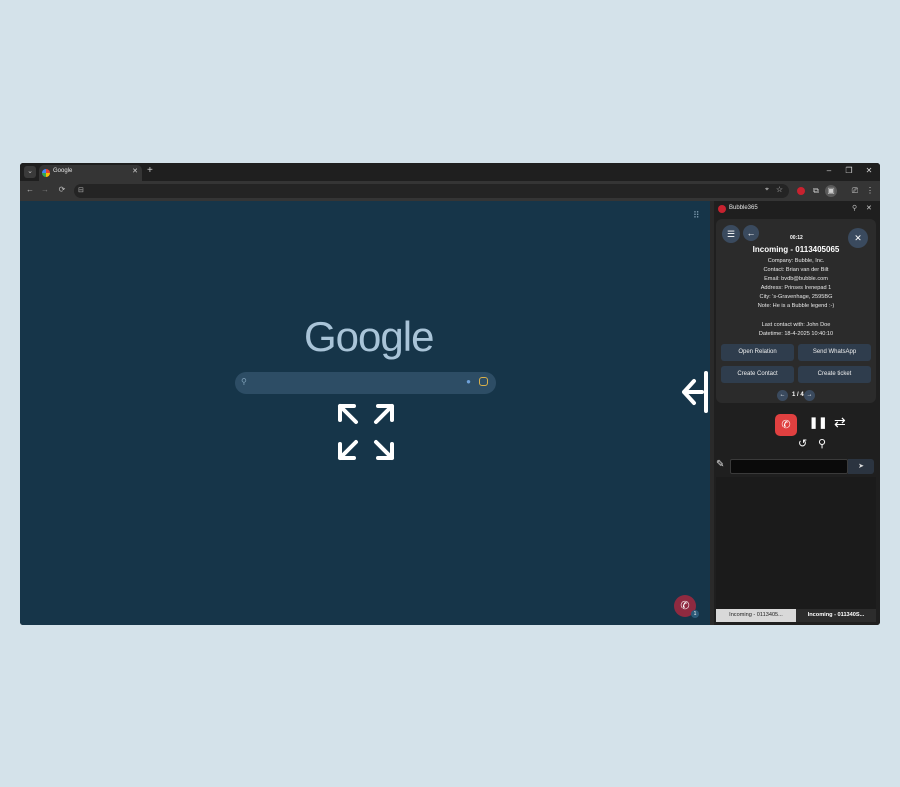 This screenshot has width=900, height=787. I want to click on pager-text: 1 / 4, so click(798, 395).